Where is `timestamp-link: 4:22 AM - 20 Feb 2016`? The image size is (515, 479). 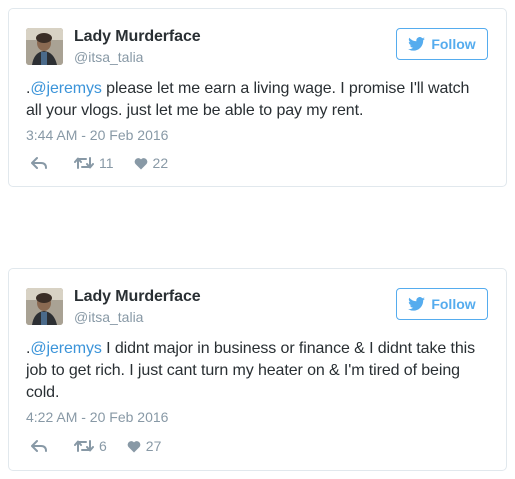 timestamp-link: 4:22 AM - 20 Feb 2016 is located at coordinates (97, 417).